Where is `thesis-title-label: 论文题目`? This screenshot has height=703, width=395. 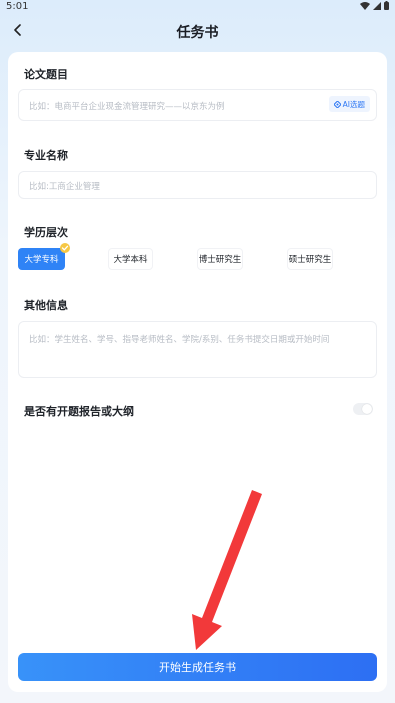
thesis-title-label: 论文题目 is located at coordinates (43, 73).